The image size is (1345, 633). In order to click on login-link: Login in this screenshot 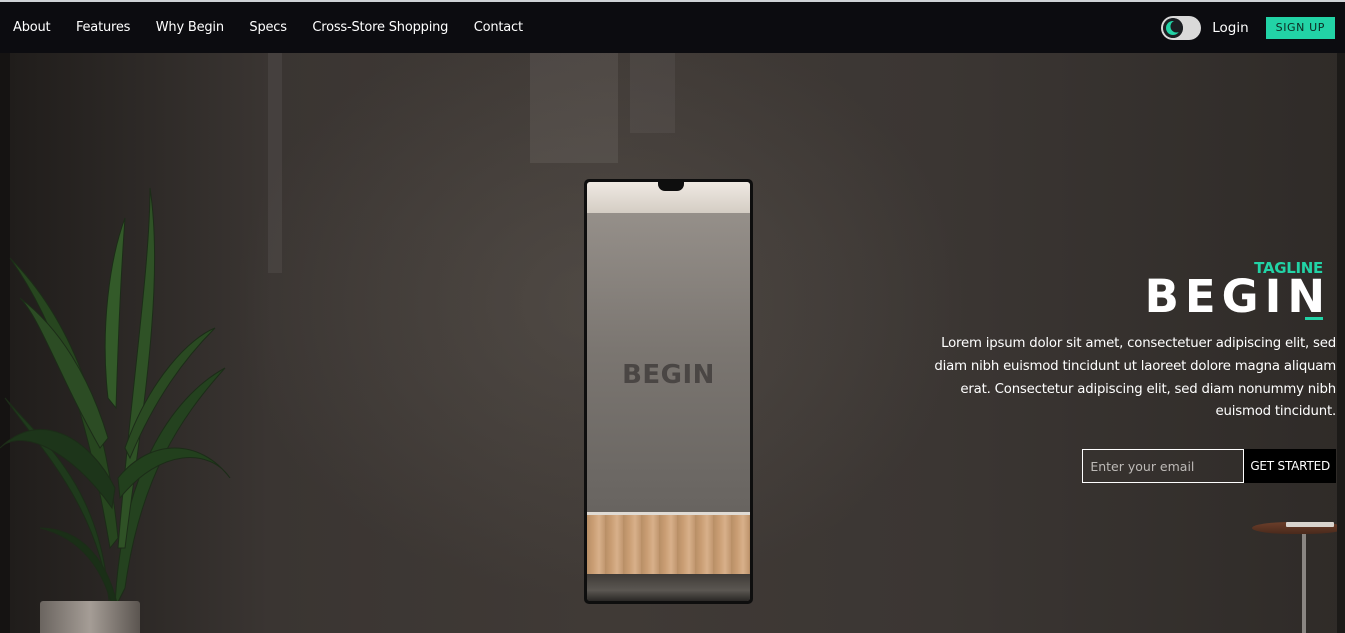, I will do `click(1230, 28)`.